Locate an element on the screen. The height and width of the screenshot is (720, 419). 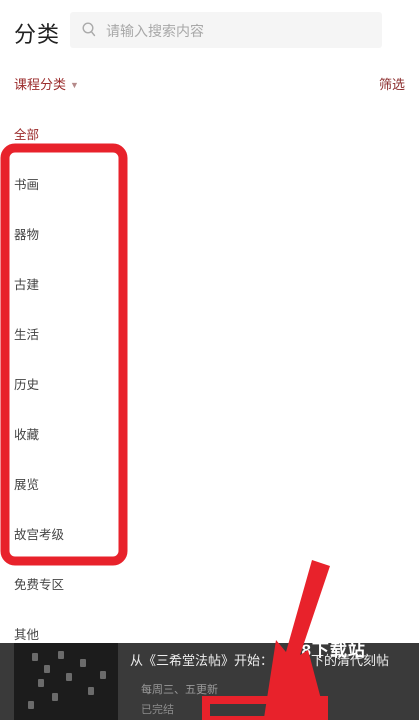
course-thumbnail is located at coordinates (66, 681).